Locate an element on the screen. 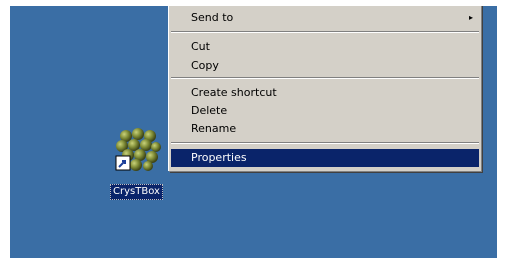  menu-item-label: Create shortcut is located at coordinates (234, 92).